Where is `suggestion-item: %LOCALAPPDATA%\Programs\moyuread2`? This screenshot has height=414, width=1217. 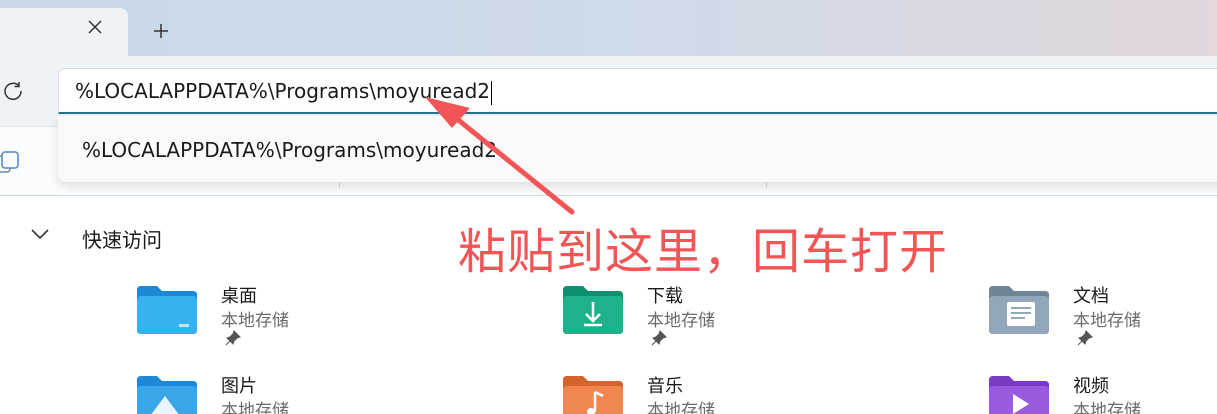
suggestion-item: %LOCALAPPDATA%\Programs\moyuread2 is located at coordinates (289, 150).